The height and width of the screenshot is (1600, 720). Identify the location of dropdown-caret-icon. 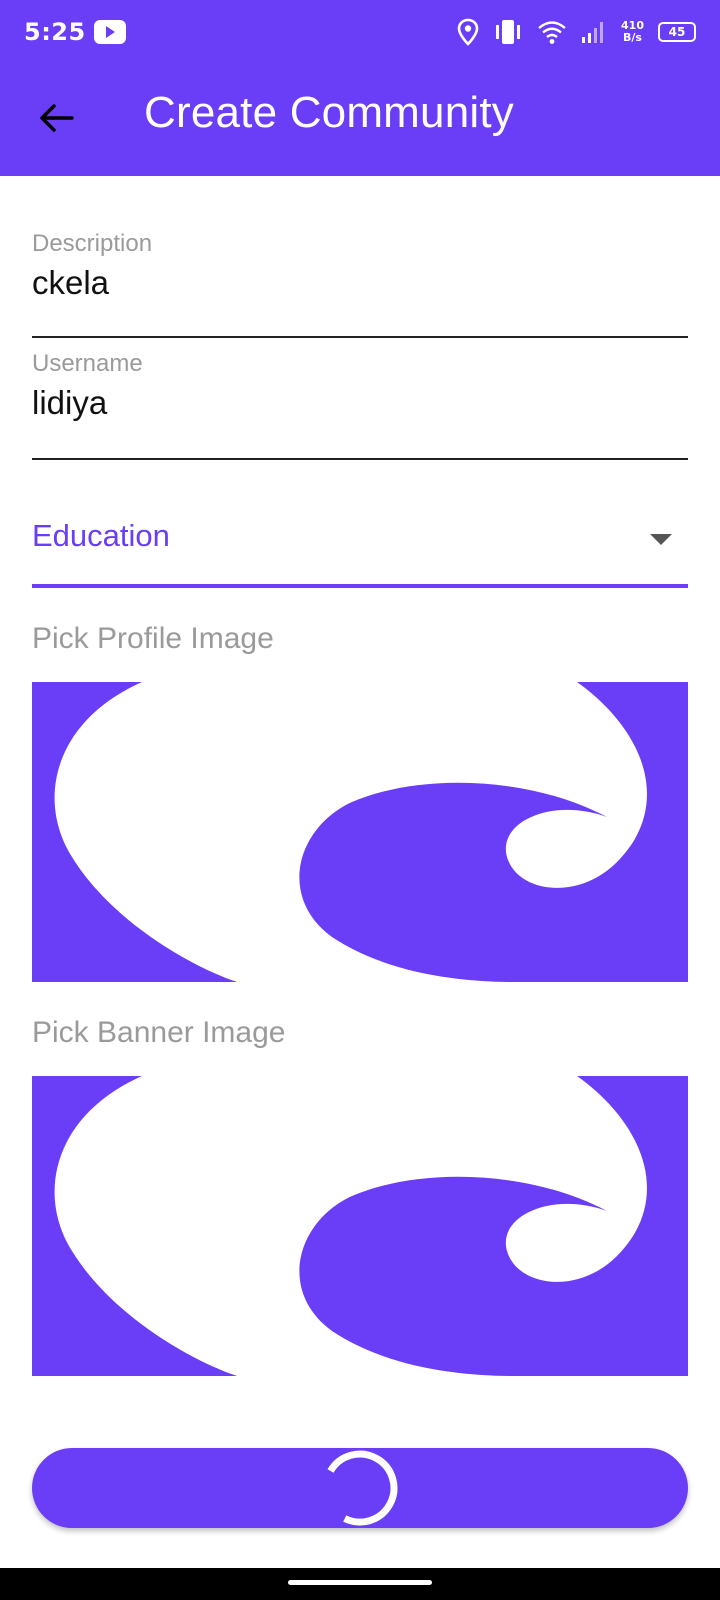
(661, 539).